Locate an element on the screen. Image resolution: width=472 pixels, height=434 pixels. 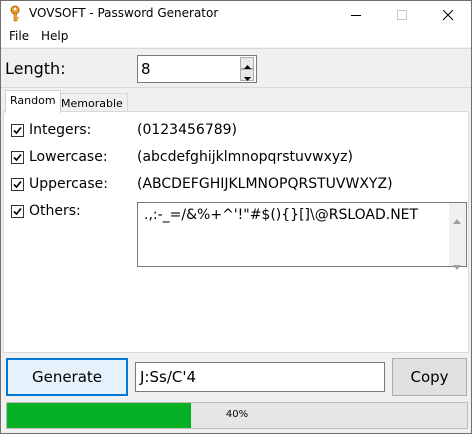
strength-progress-bar: 40% is located at coordinates (237, 415).